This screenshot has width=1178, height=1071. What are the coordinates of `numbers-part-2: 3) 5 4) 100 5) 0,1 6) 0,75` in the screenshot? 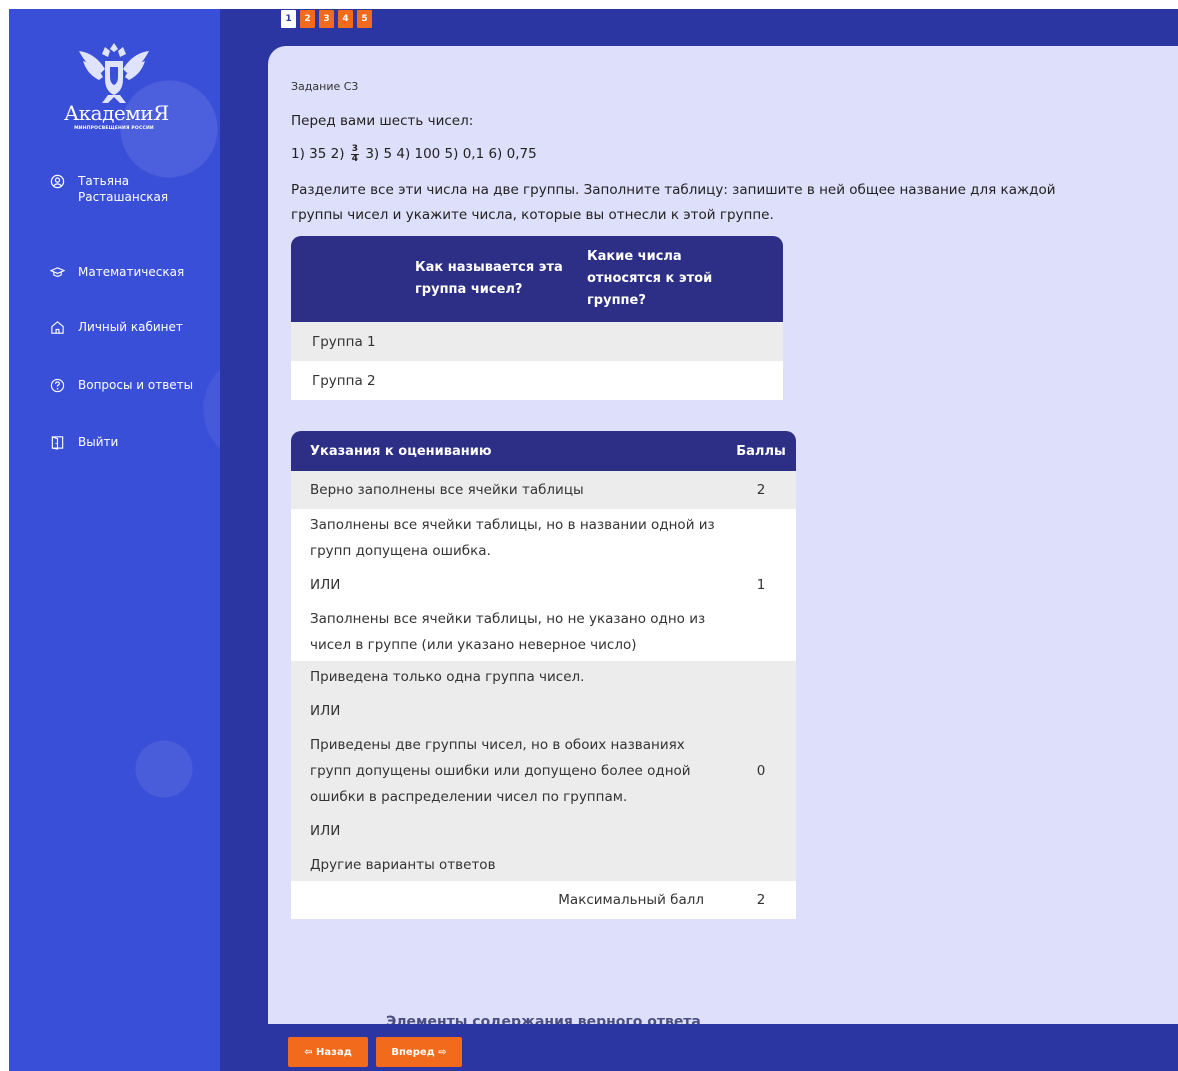 It's located at (449, 154).